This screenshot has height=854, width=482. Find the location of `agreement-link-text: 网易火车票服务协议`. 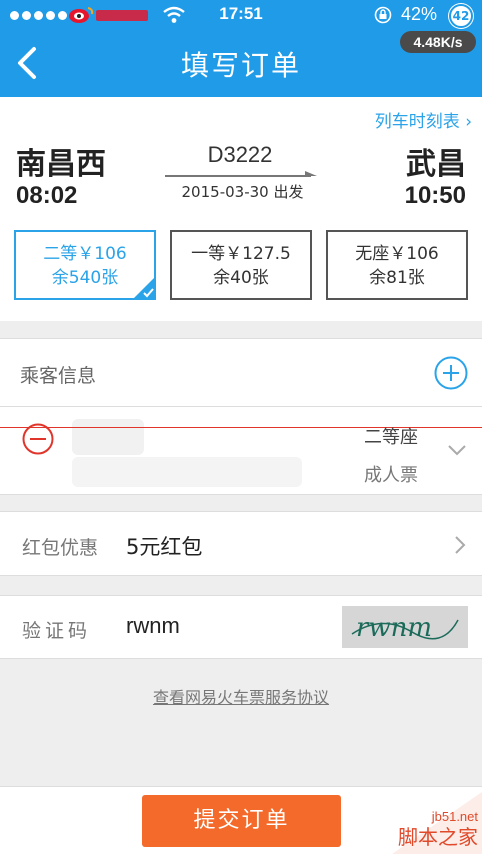

agreement-link-text: 网易火车票服务协议 is located at coordinates (257, 697).